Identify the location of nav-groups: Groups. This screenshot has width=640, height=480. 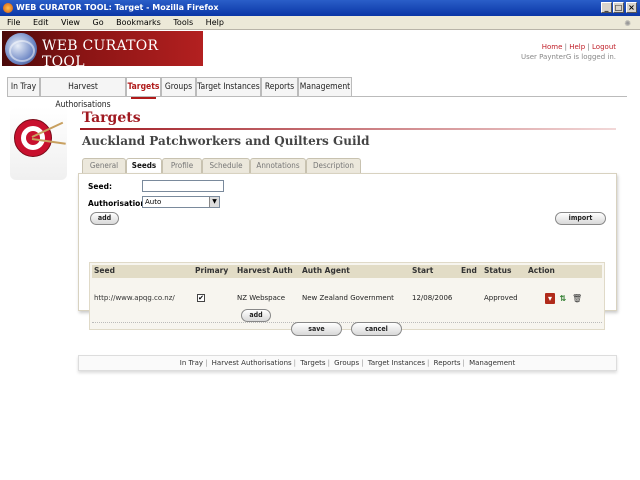
(178, 86).